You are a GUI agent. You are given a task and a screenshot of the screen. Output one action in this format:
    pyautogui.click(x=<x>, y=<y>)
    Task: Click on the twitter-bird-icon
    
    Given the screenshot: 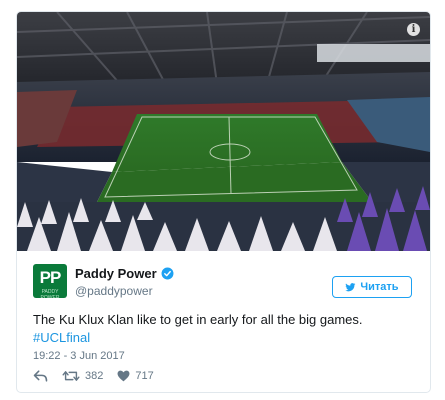 What is the action you would take?
    pyautogui.click(x=350, y=286)
    